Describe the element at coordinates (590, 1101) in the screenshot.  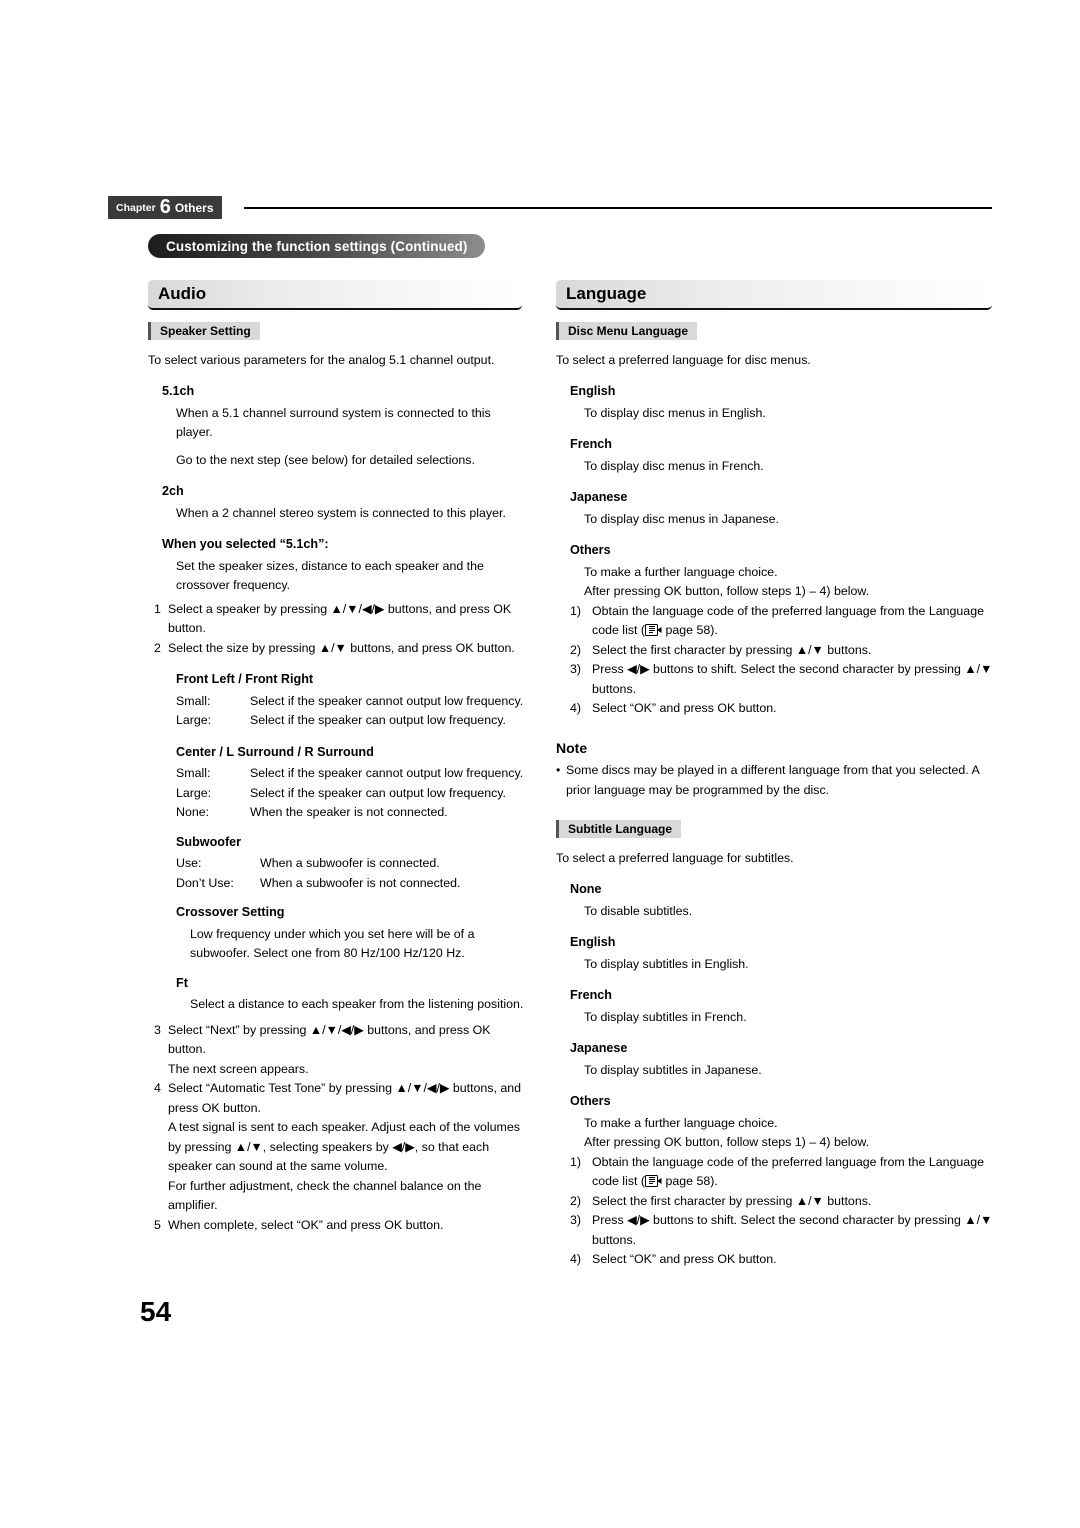
I see `heading-sub-others: Others` at that location.